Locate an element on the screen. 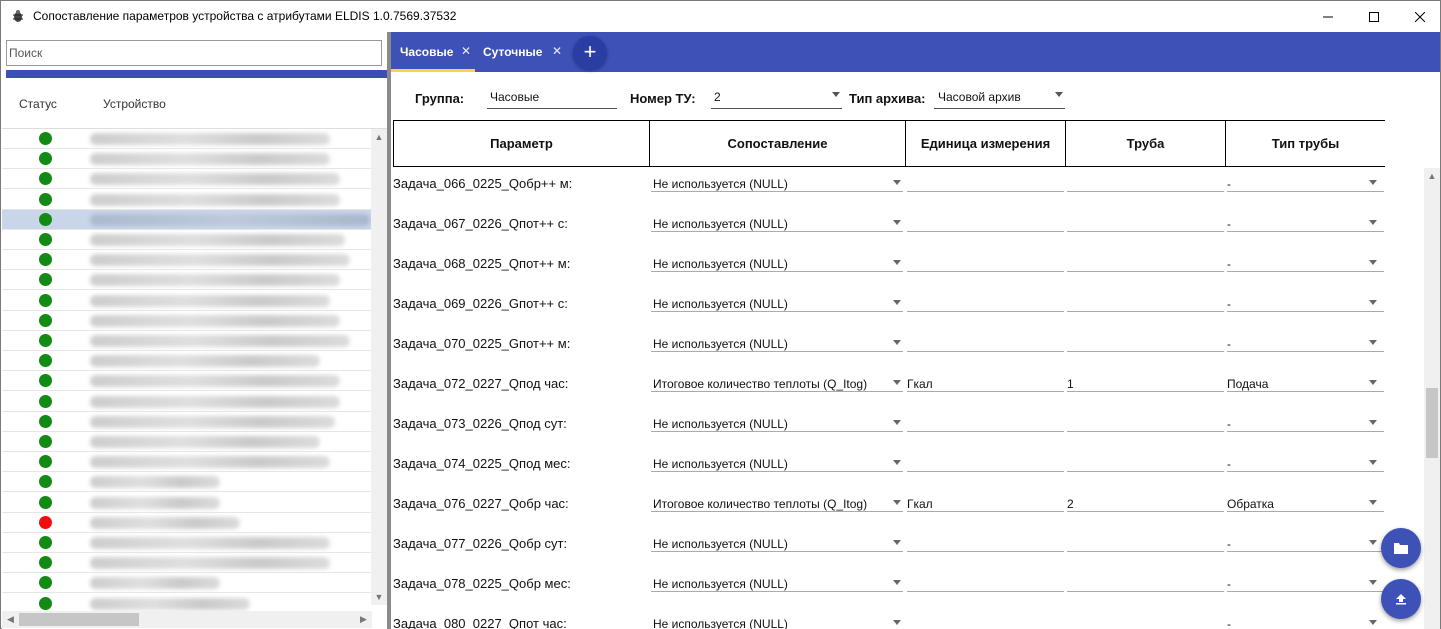 The height and width of the screenshot is (629, 1441). tu-number-select: 2 is located at coordinates (717, 97).